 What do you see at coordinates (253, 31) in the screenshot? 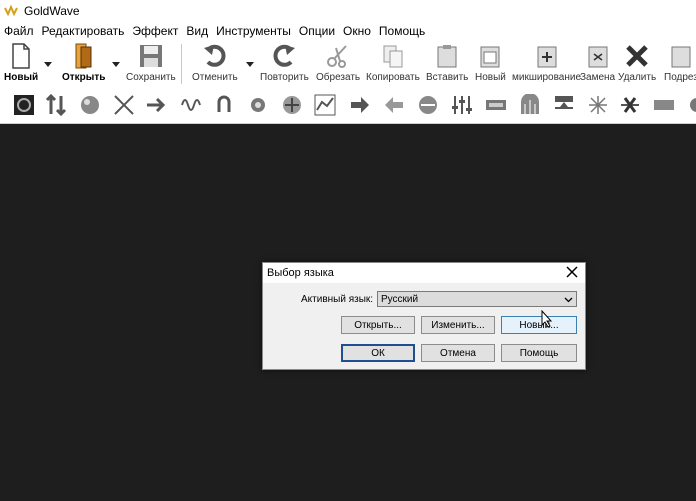
I see `menu-tools: Инструменты` at bounding box center [253, 31].